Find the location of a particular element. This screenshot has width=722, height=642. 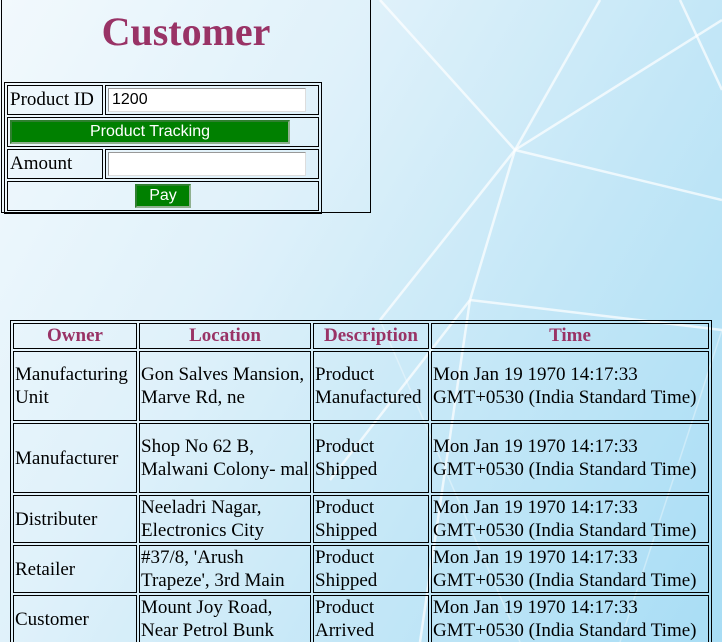

header-time: Time is located at coordinates (570, 336).